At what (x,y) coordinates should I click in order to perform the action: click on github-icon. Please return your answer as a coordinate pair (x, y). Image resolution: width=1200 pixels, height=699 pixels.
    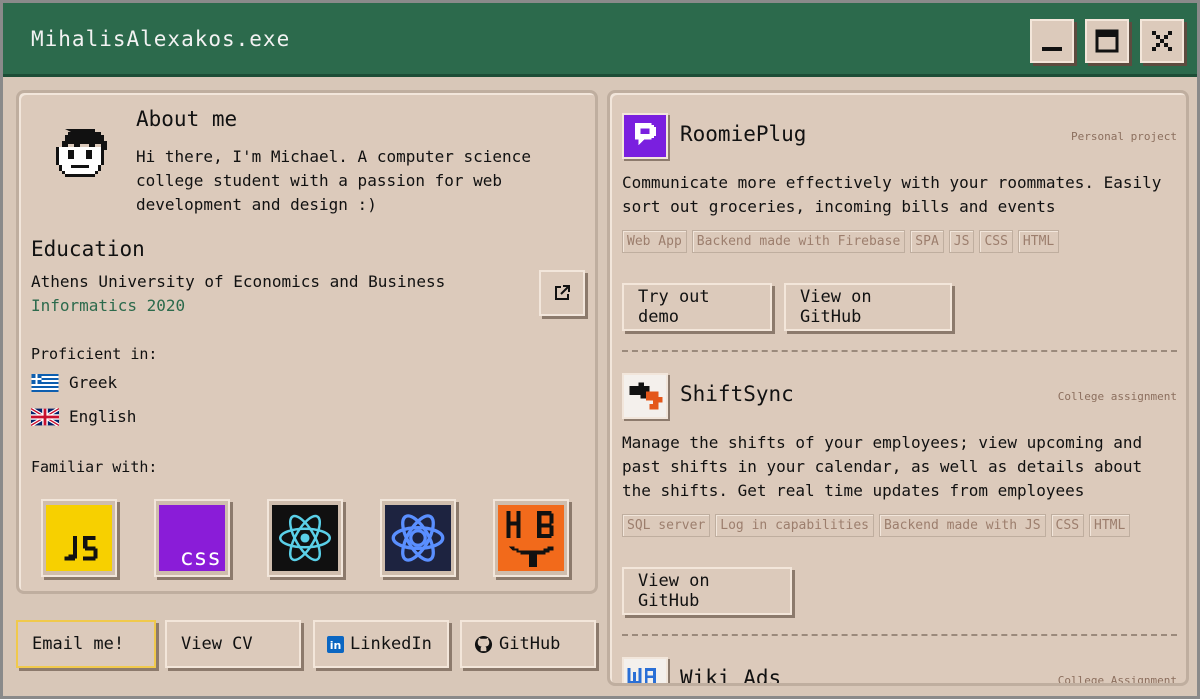
    Looking at the image, I should click on (483, 644).